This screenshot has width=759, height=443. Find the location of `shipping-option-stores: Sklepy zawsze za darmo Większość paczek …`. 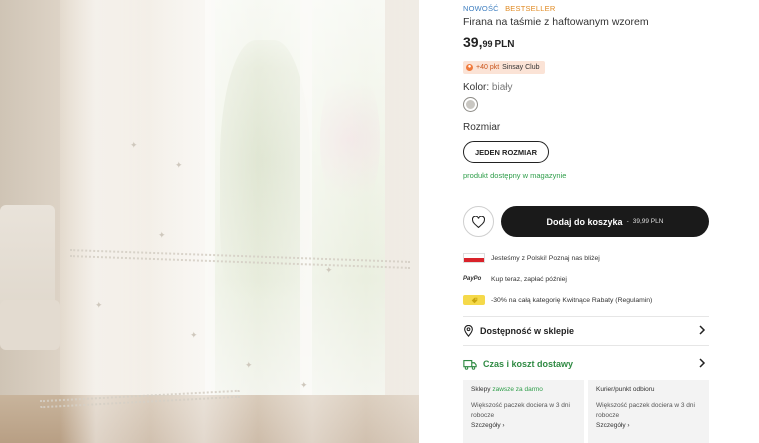

shipping-option-stores: Sklepy zawsze za darmo Większość paczek … is located at coordinates (523, 411).